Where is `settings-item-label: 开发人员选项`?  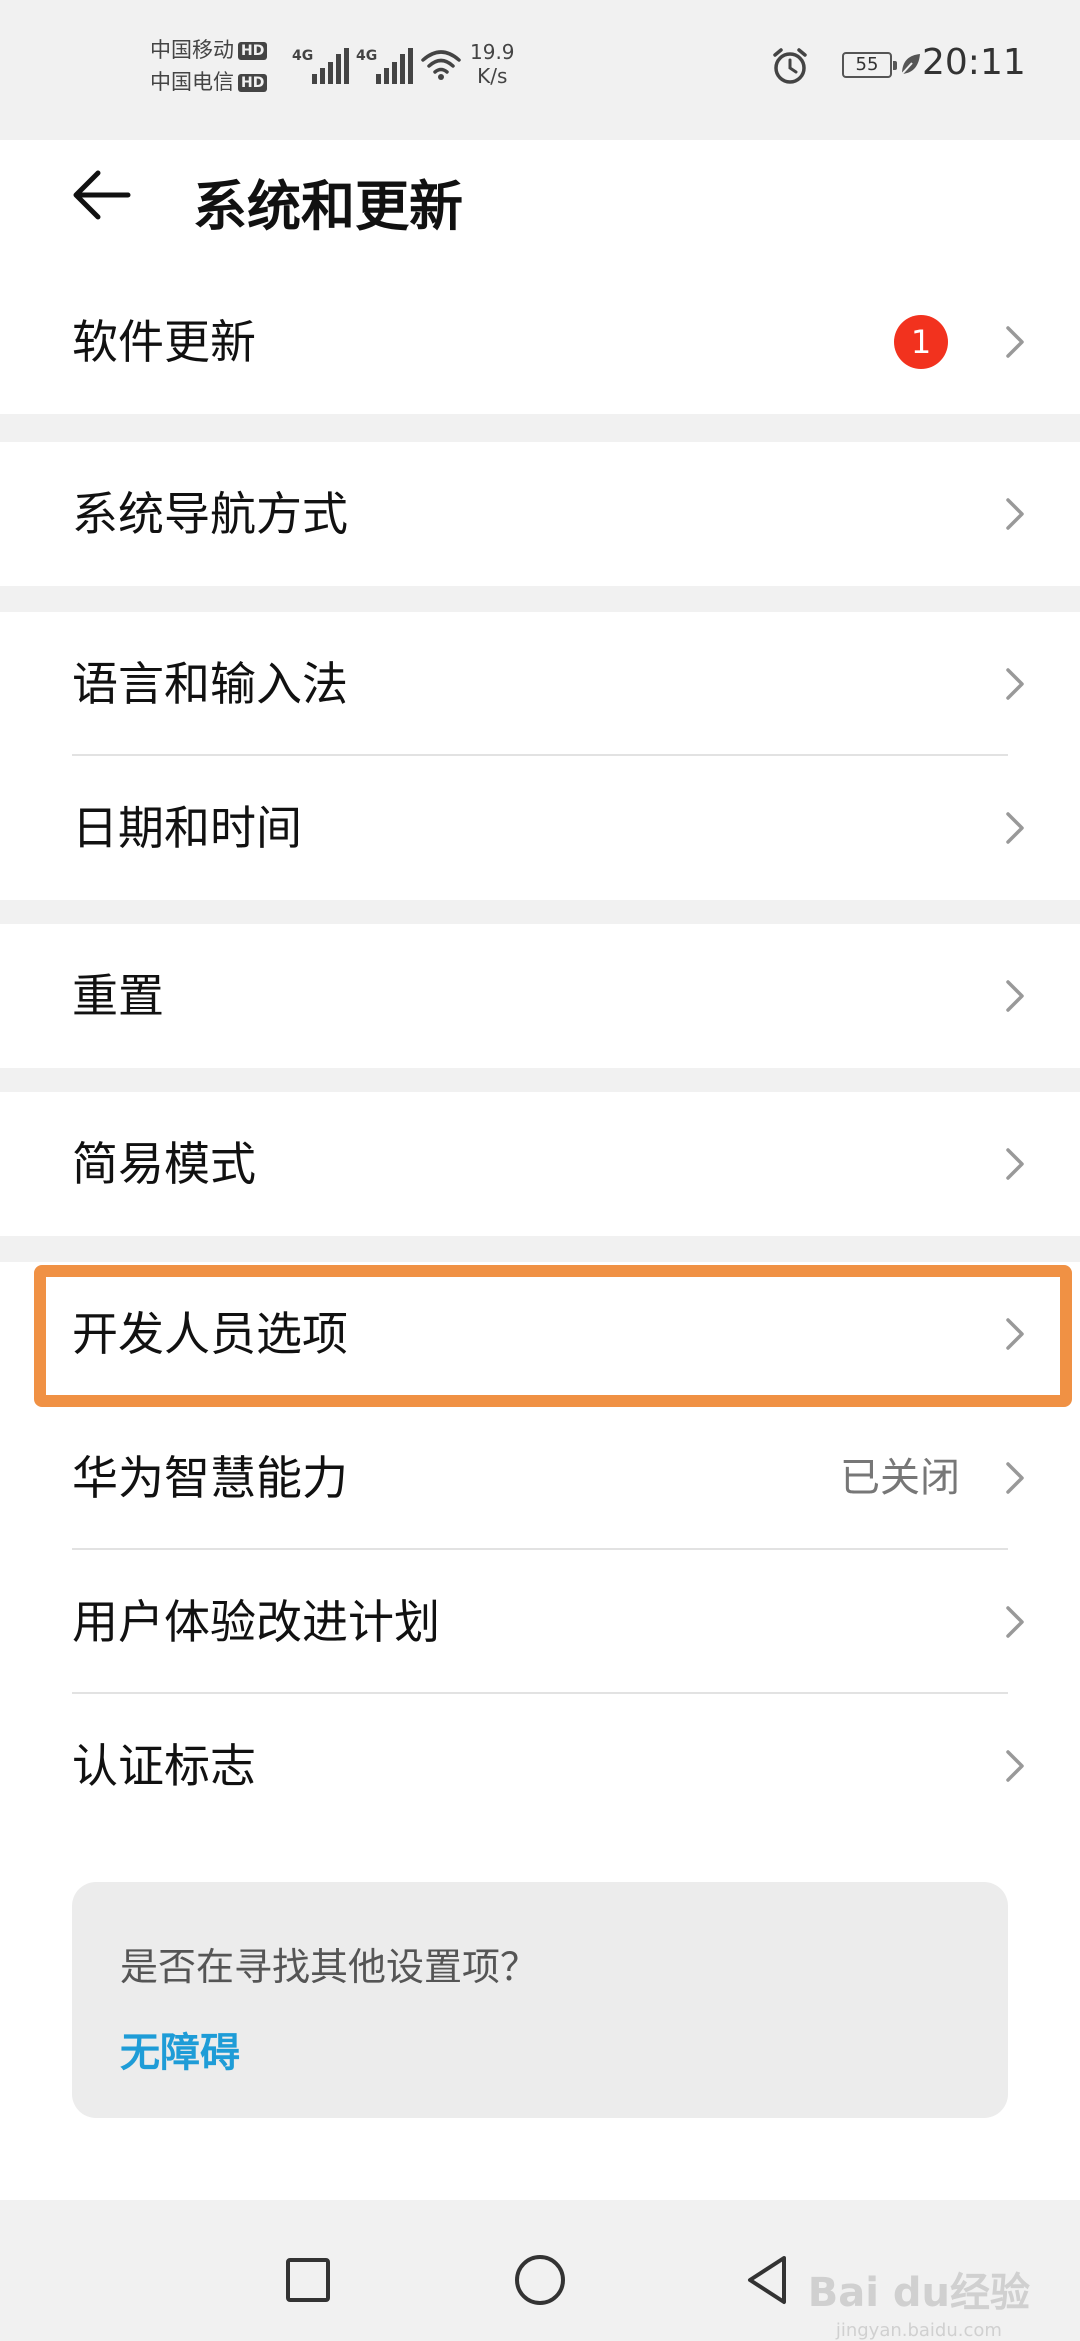
settings-item-label: 开发人员选项 is located at coordinates (210, 1334).